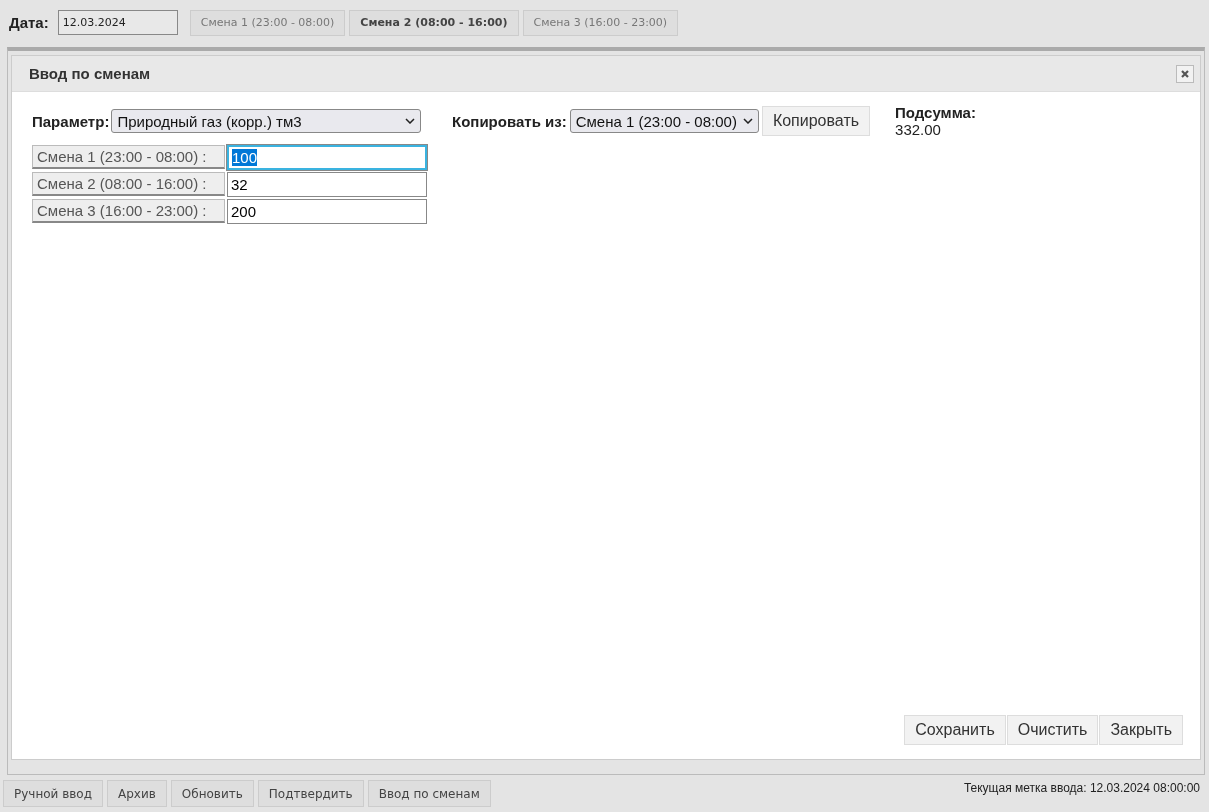 This screenshot has width=1209, height=812. Describe the element at coordinates (327, 184) in the screenshot. I see `value-field: 32` at that location.